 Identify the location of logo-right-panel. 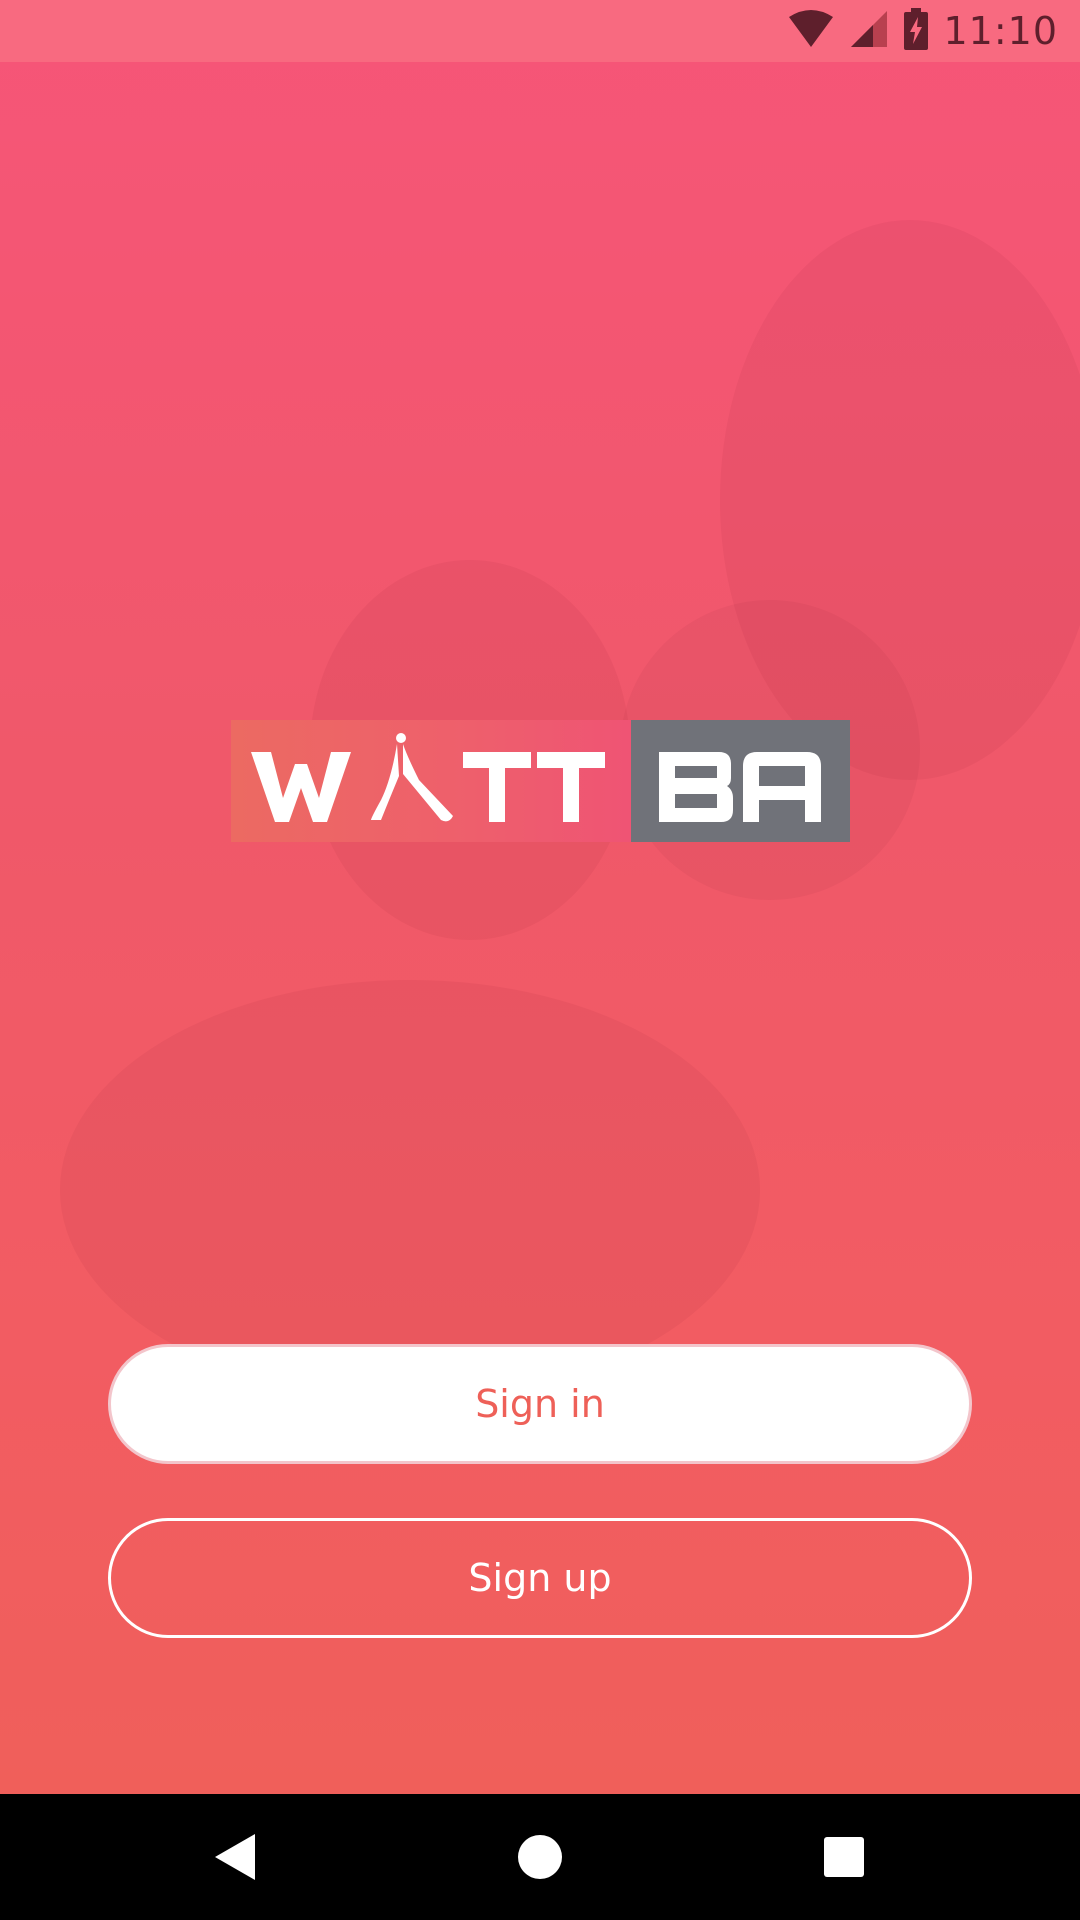
(740, 781).